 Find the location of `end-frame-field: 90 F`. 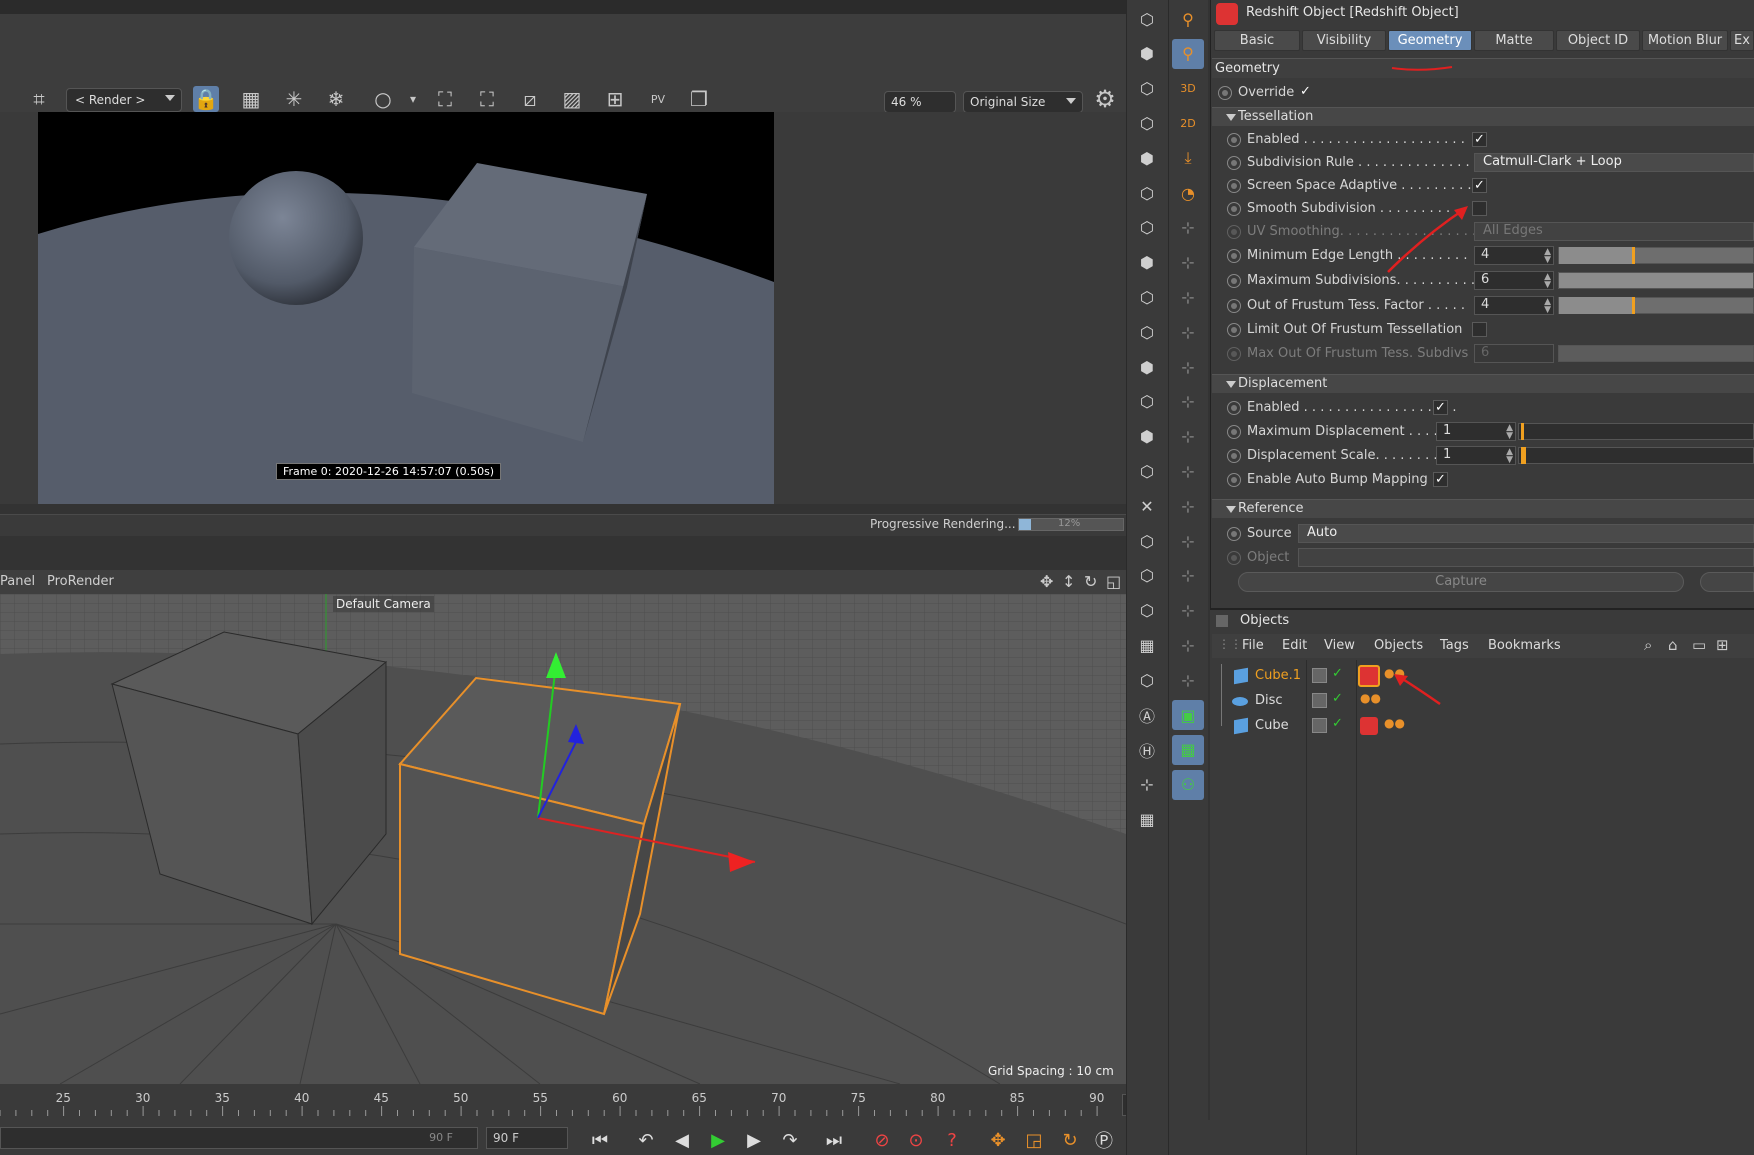

end-frame-field: 90 F is located at coordinates (527, 1138).